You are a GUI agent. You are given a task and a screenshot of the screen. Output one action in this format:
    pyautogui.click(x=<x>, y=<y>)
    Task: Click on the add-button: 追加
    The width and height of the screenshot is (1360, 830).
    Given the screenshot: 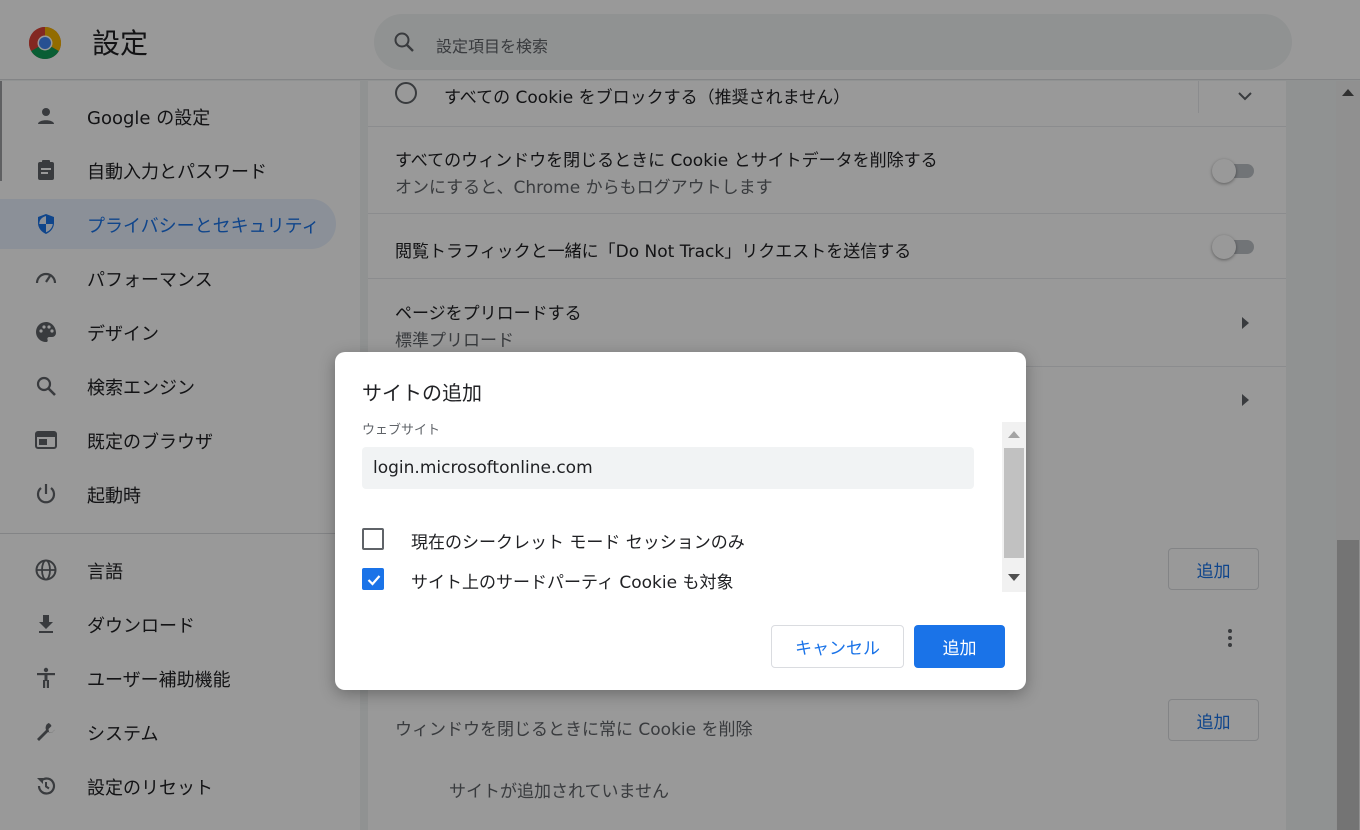 What is the action you would take?
    pyautogui.click(x=959, y=646)
    